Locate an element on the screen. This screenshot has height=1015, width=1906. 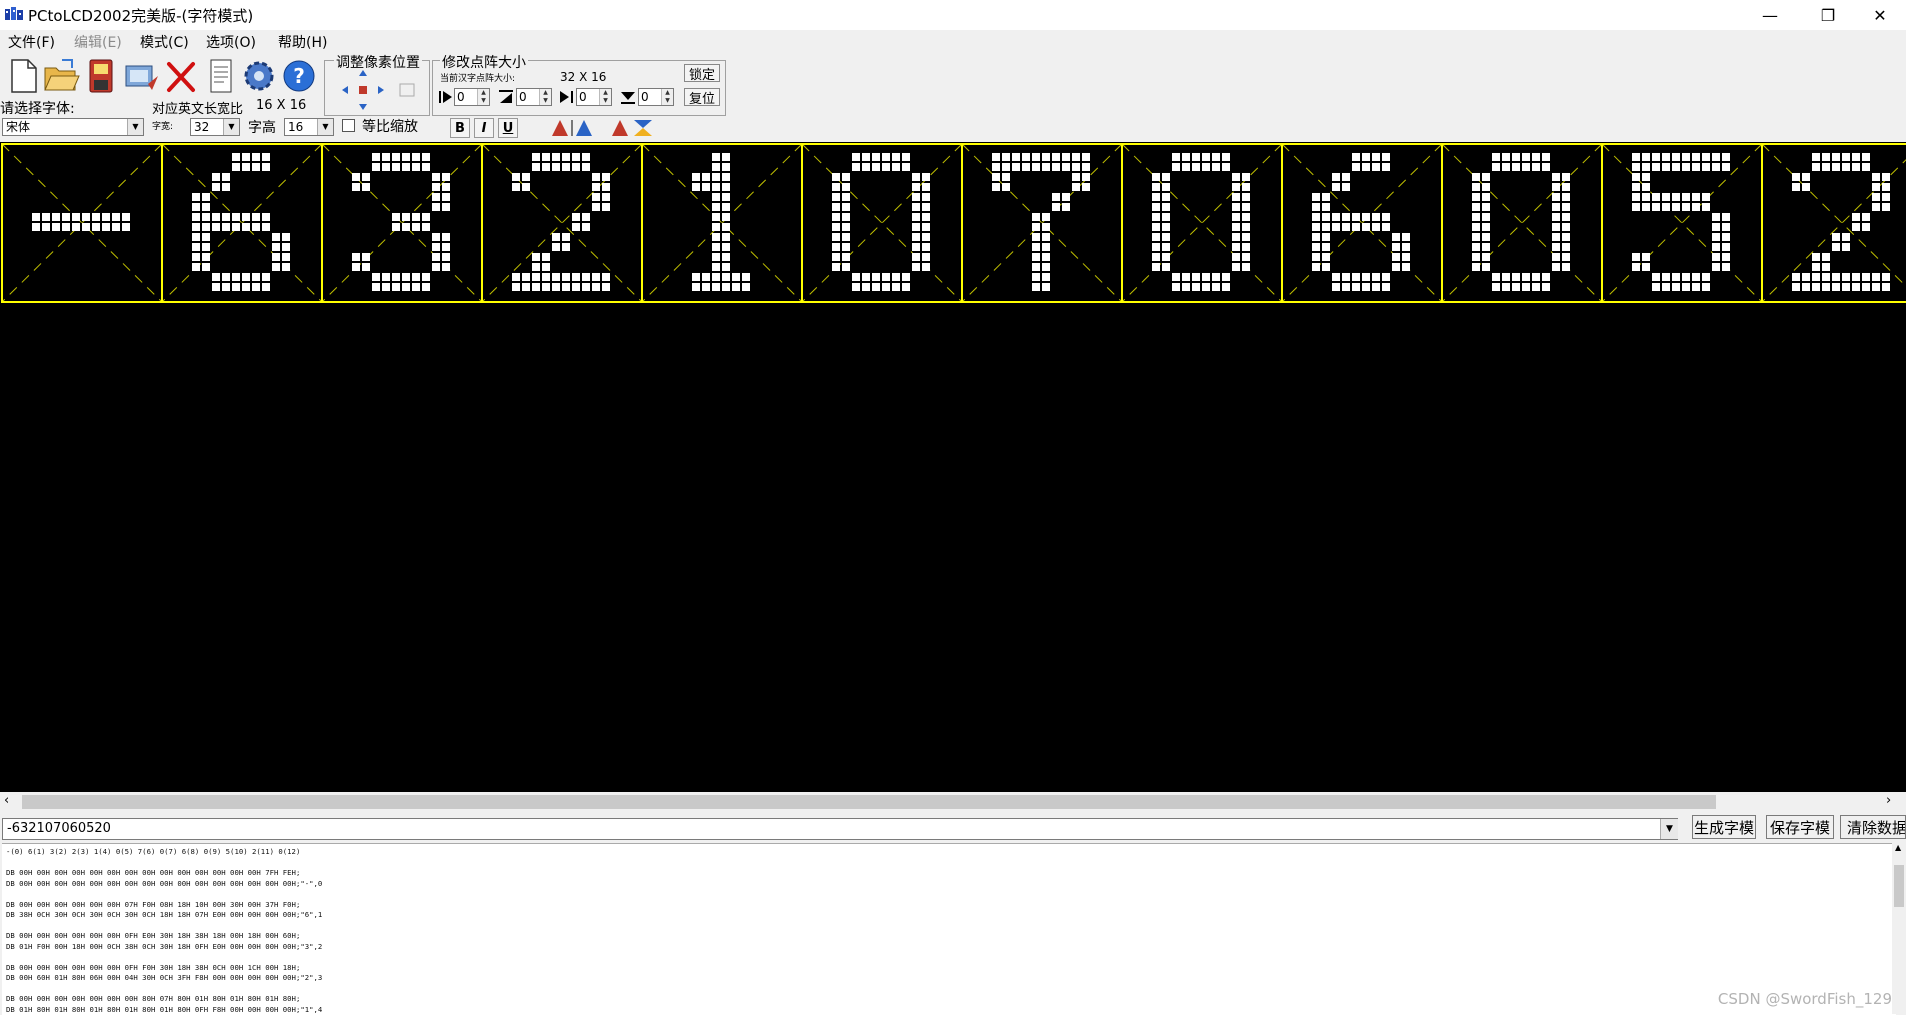
save-font-button: 保存字模 is located at coordinates (1800, 827).